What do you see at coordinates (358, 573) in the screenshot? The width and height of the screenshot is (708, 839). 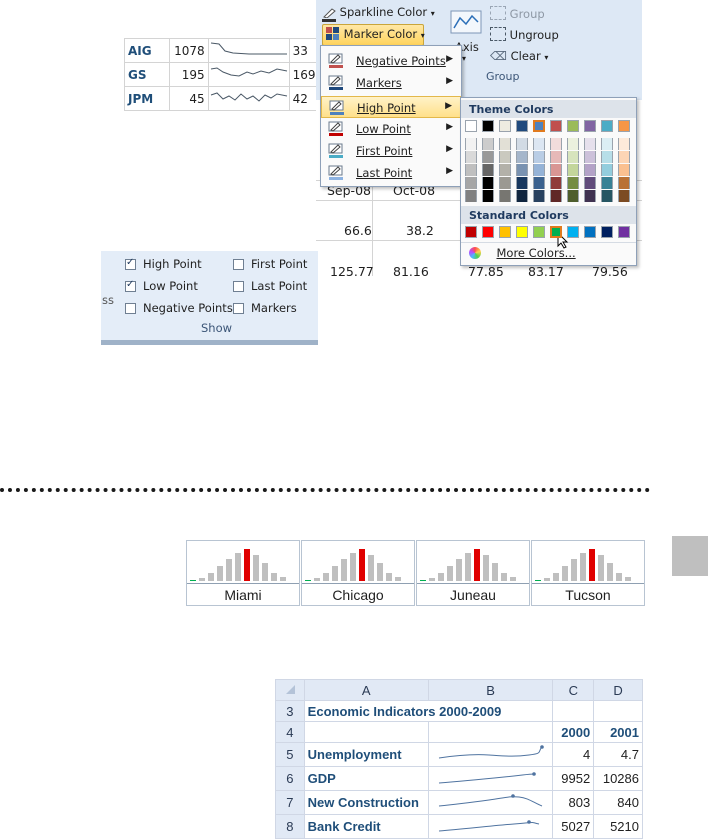 I see `weather-cell-chicago: Chicago` at bounding box center [358, 573].